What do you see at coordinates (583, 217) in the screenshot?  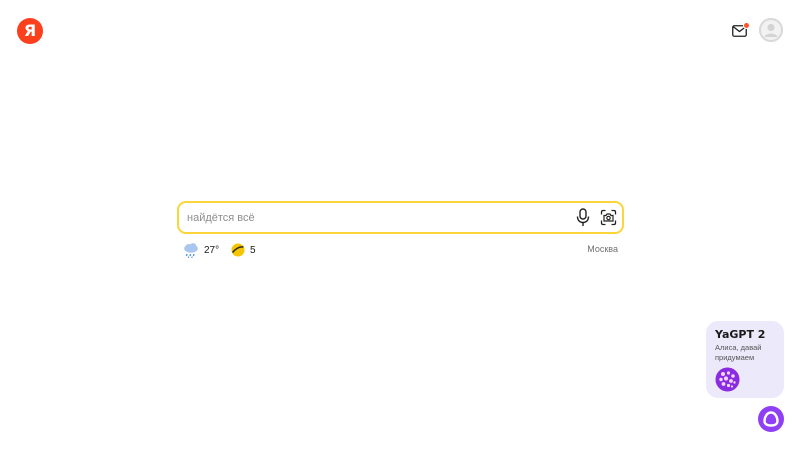 I see `microphone-icon` at bounding box center [583, 217].